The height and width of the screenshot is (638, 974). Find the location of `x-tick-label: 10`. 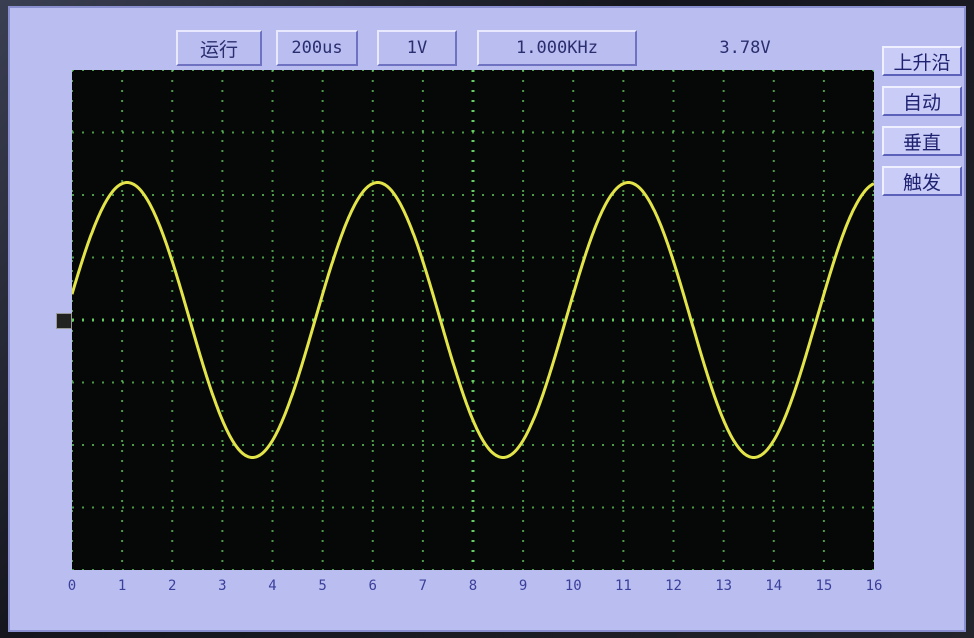

x-tick-label: 10 is located at coordinates (573, 586).